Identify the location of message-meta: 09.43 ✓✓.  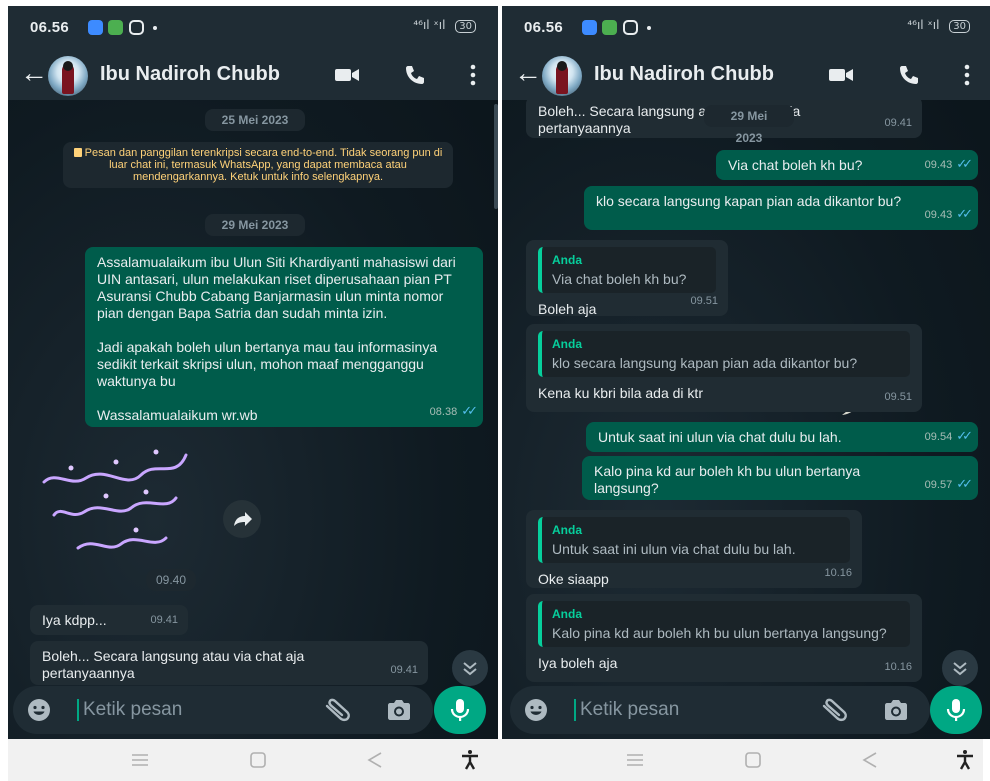
(948, 164).